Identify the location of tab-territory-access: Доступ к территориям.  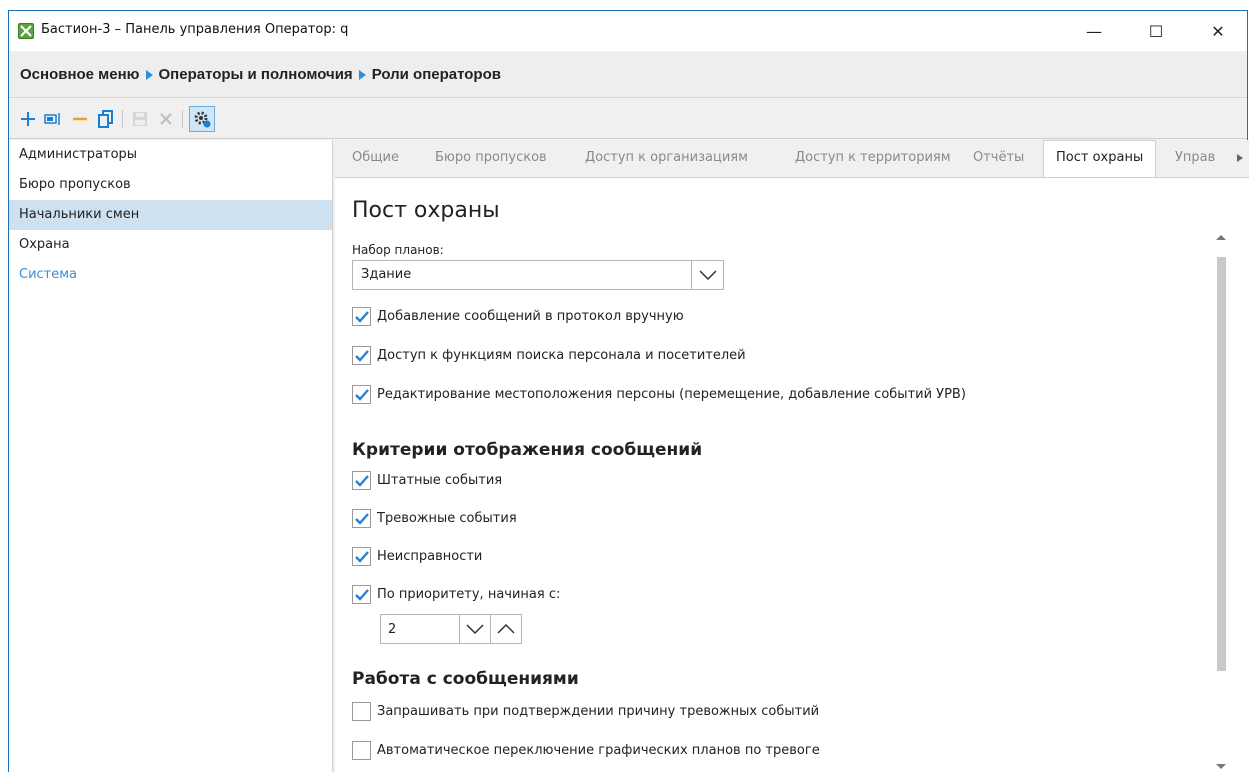
(873, 157).